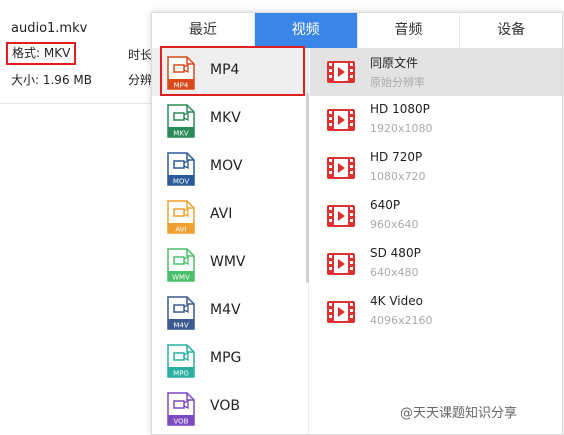  I want to click on resolution-dimensions: 1920x1080, so click(401, 128).